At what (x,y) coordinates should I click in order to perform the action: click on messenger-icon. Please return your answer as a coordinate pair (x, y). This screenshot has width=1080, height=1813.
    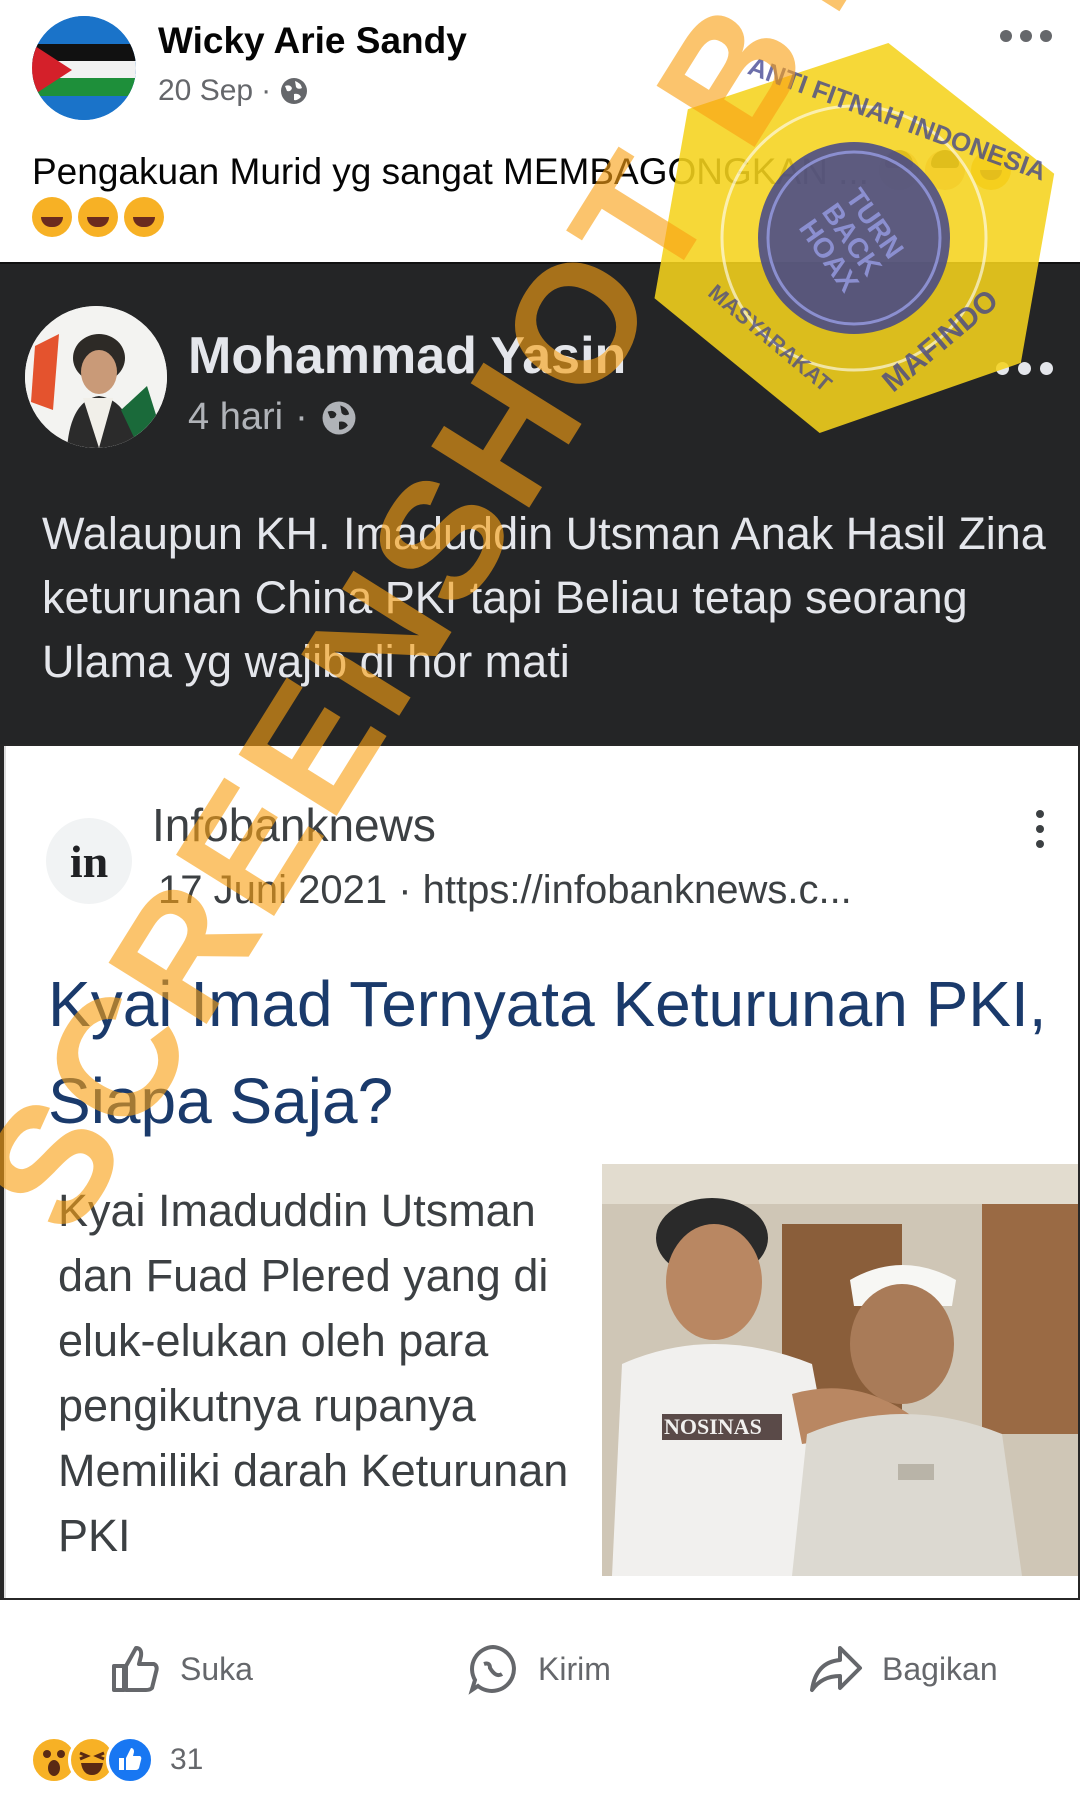
    Looking at the image, I should click on (492, 1669).